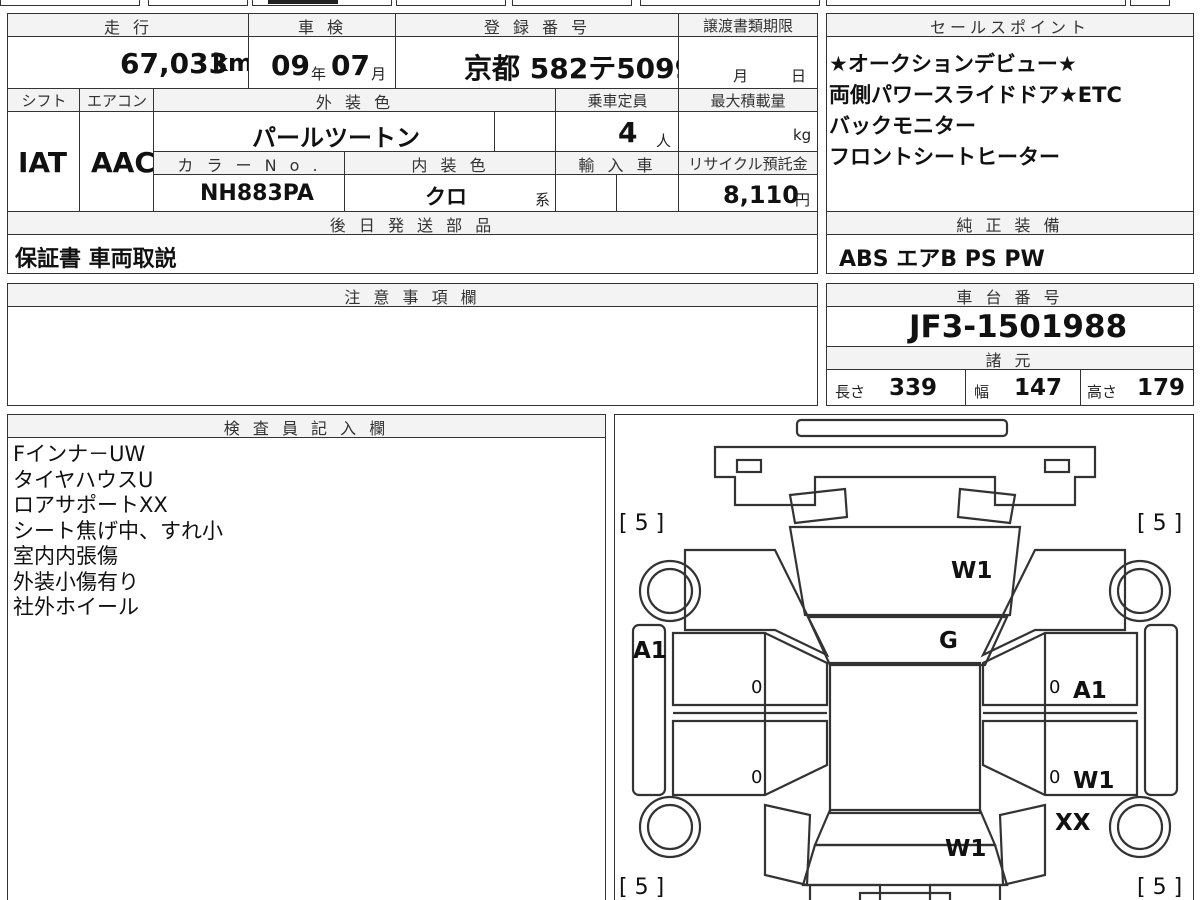 This screenshot has width=1200, height=900. I want to click on mileage-cell: 67,033 km, so click(130, 63).